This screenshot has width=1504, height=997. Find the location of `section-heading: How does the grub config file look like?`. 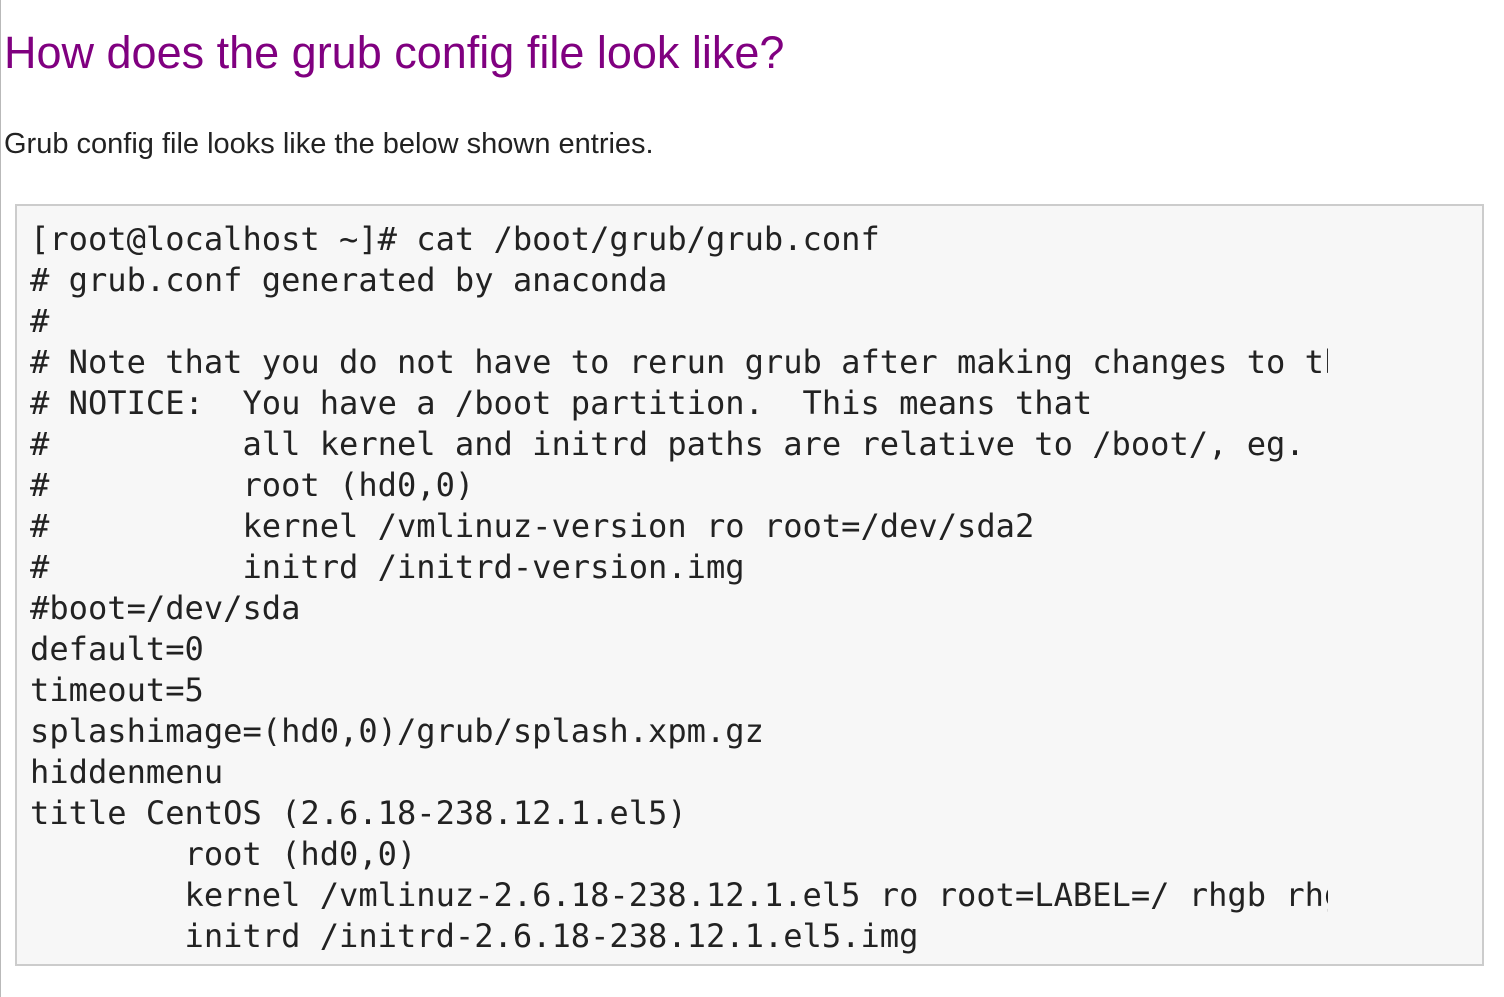

section-heading: How does the grub config file look like? is located at coordinates (394, 52).